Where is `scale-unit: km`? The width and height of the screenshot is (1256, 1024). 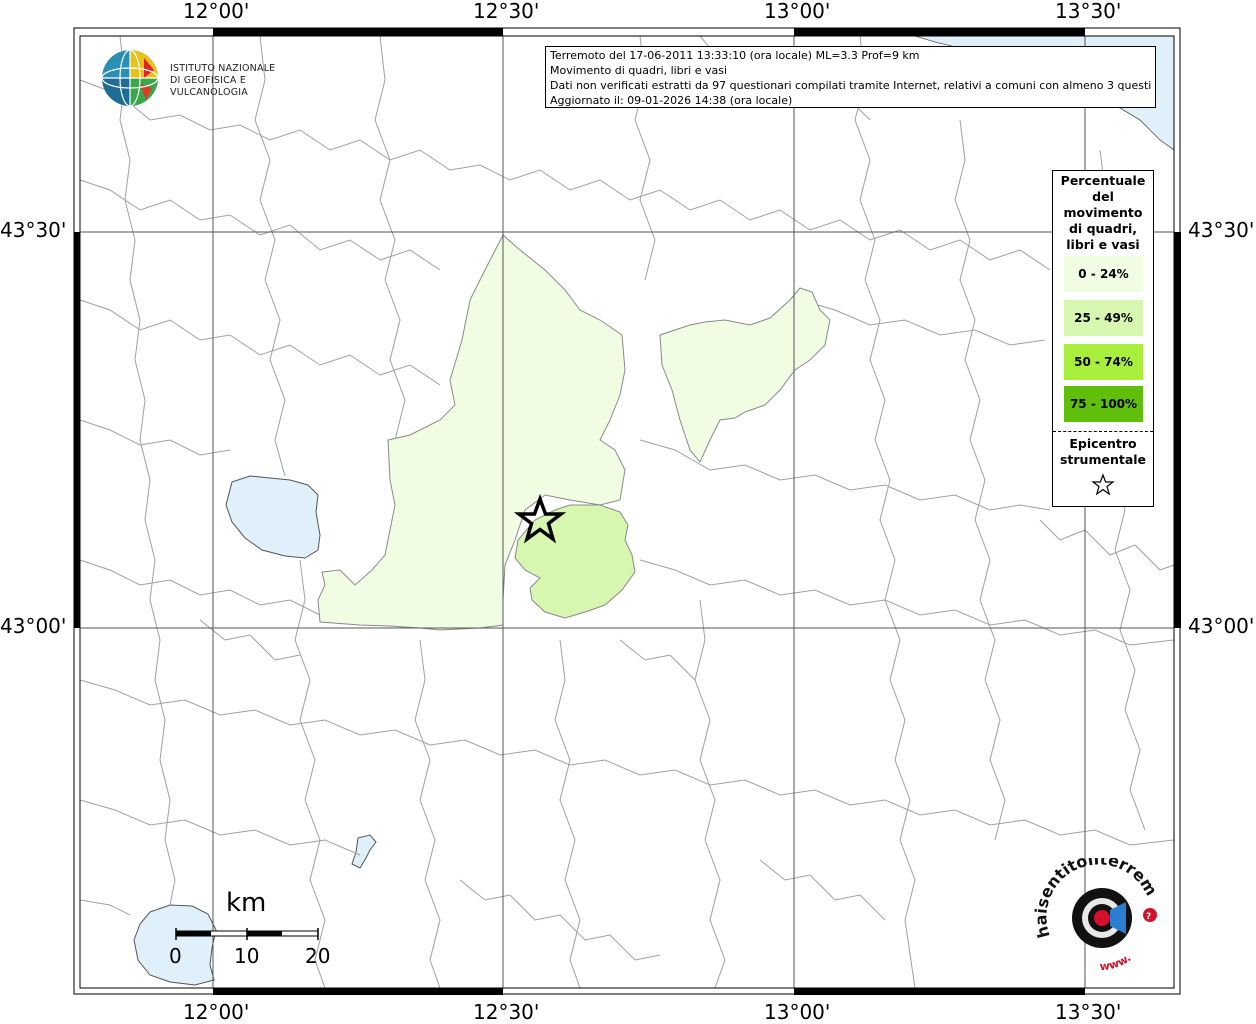 scale-unit: km is located at coordinates (246, 903).